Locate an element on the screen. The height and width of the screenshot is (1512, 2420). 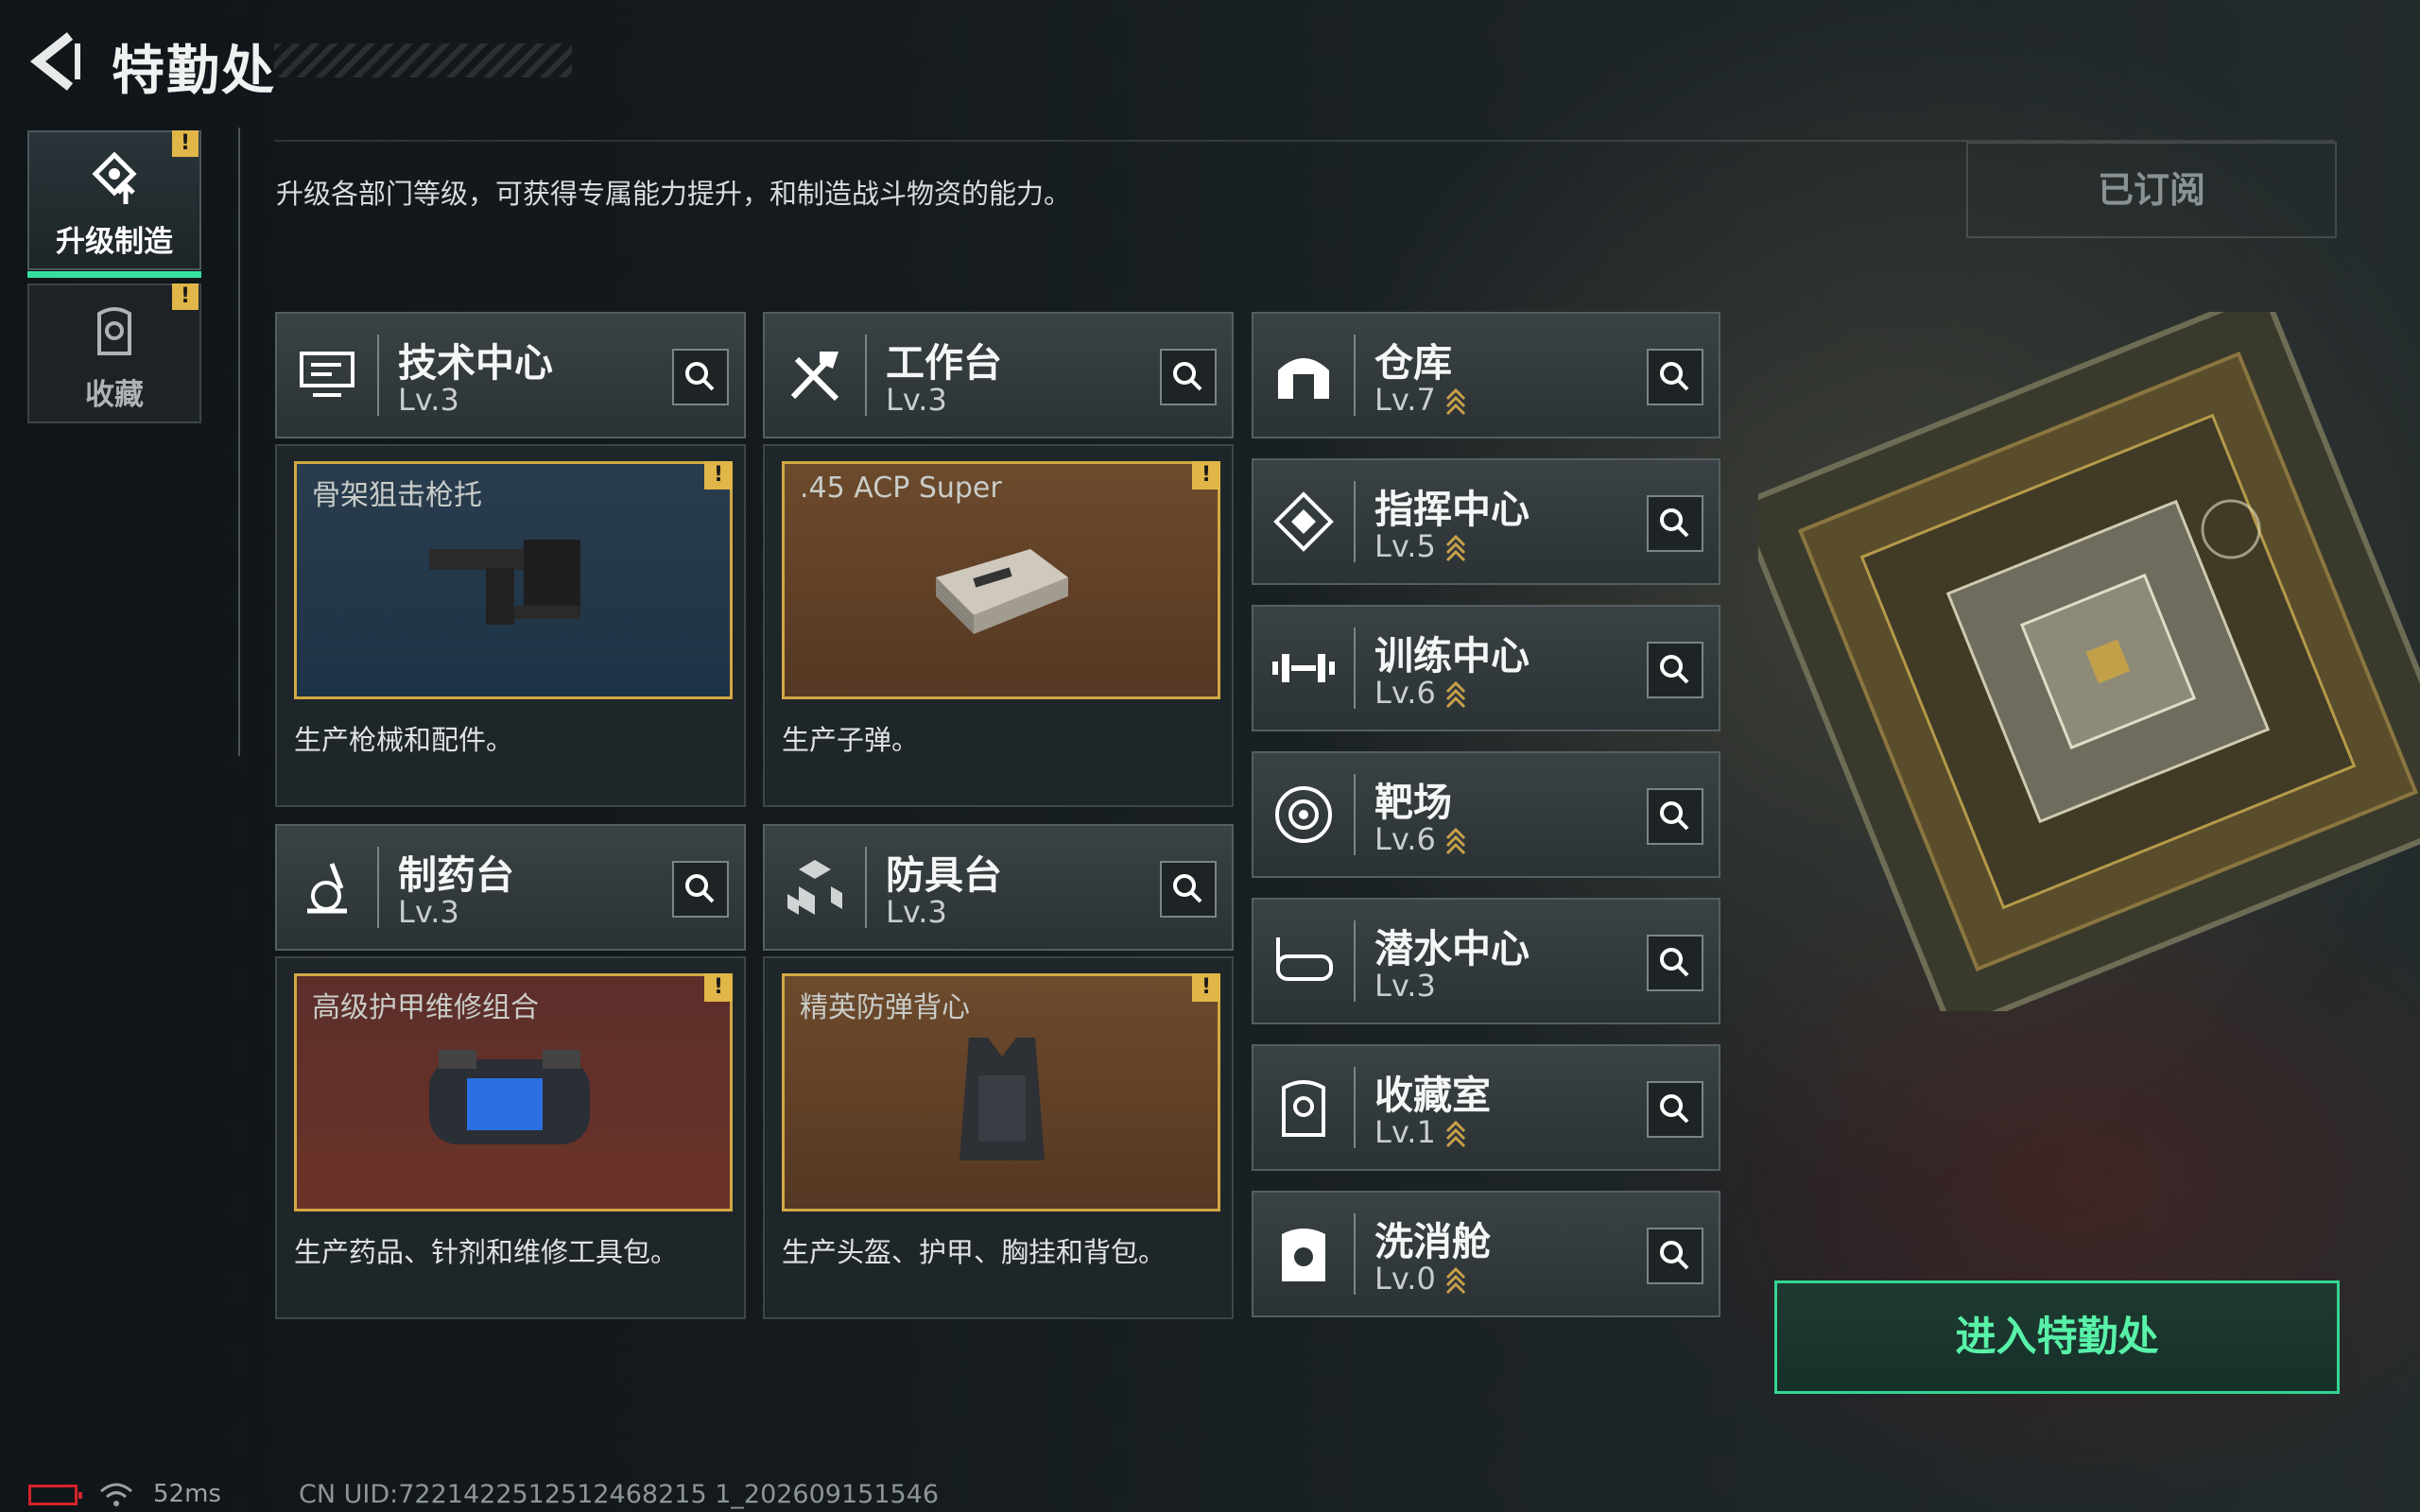
workbench-production-card: .45 ACP Super ! 生产子弹。 is located at coordinates (998, 625).